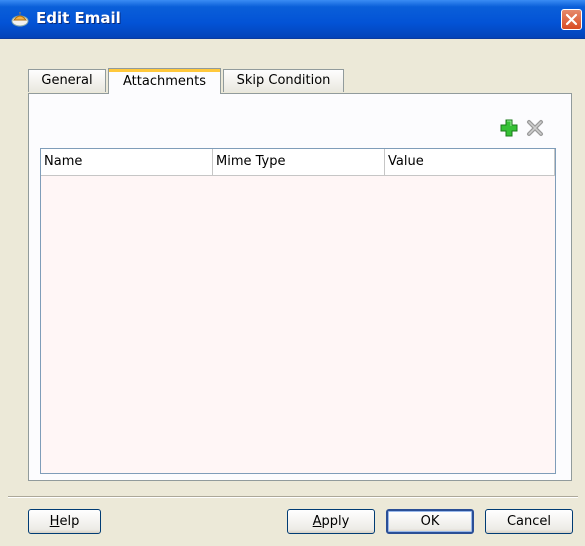  What do you see at coordinates (20, 19) in the screenshot?
I see `app-icon` at bounding box center [20, 19].